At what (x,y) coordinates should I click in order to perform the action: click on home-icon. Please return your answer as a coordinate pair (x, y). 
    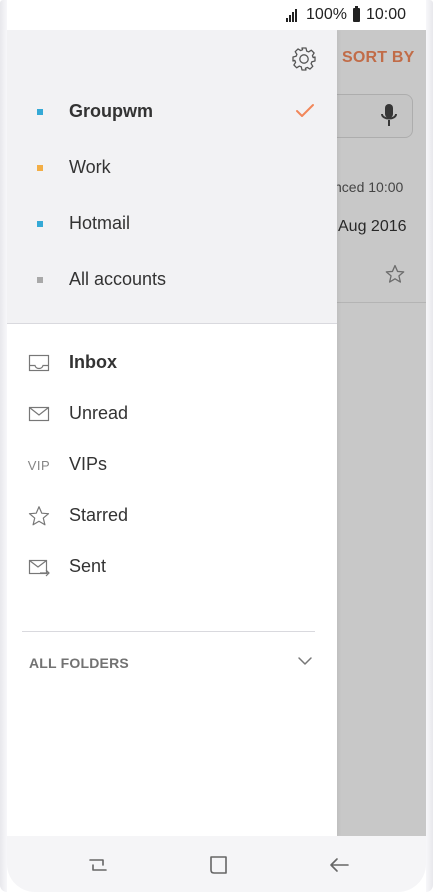
    Looking at the image, I should click on (218, 865).